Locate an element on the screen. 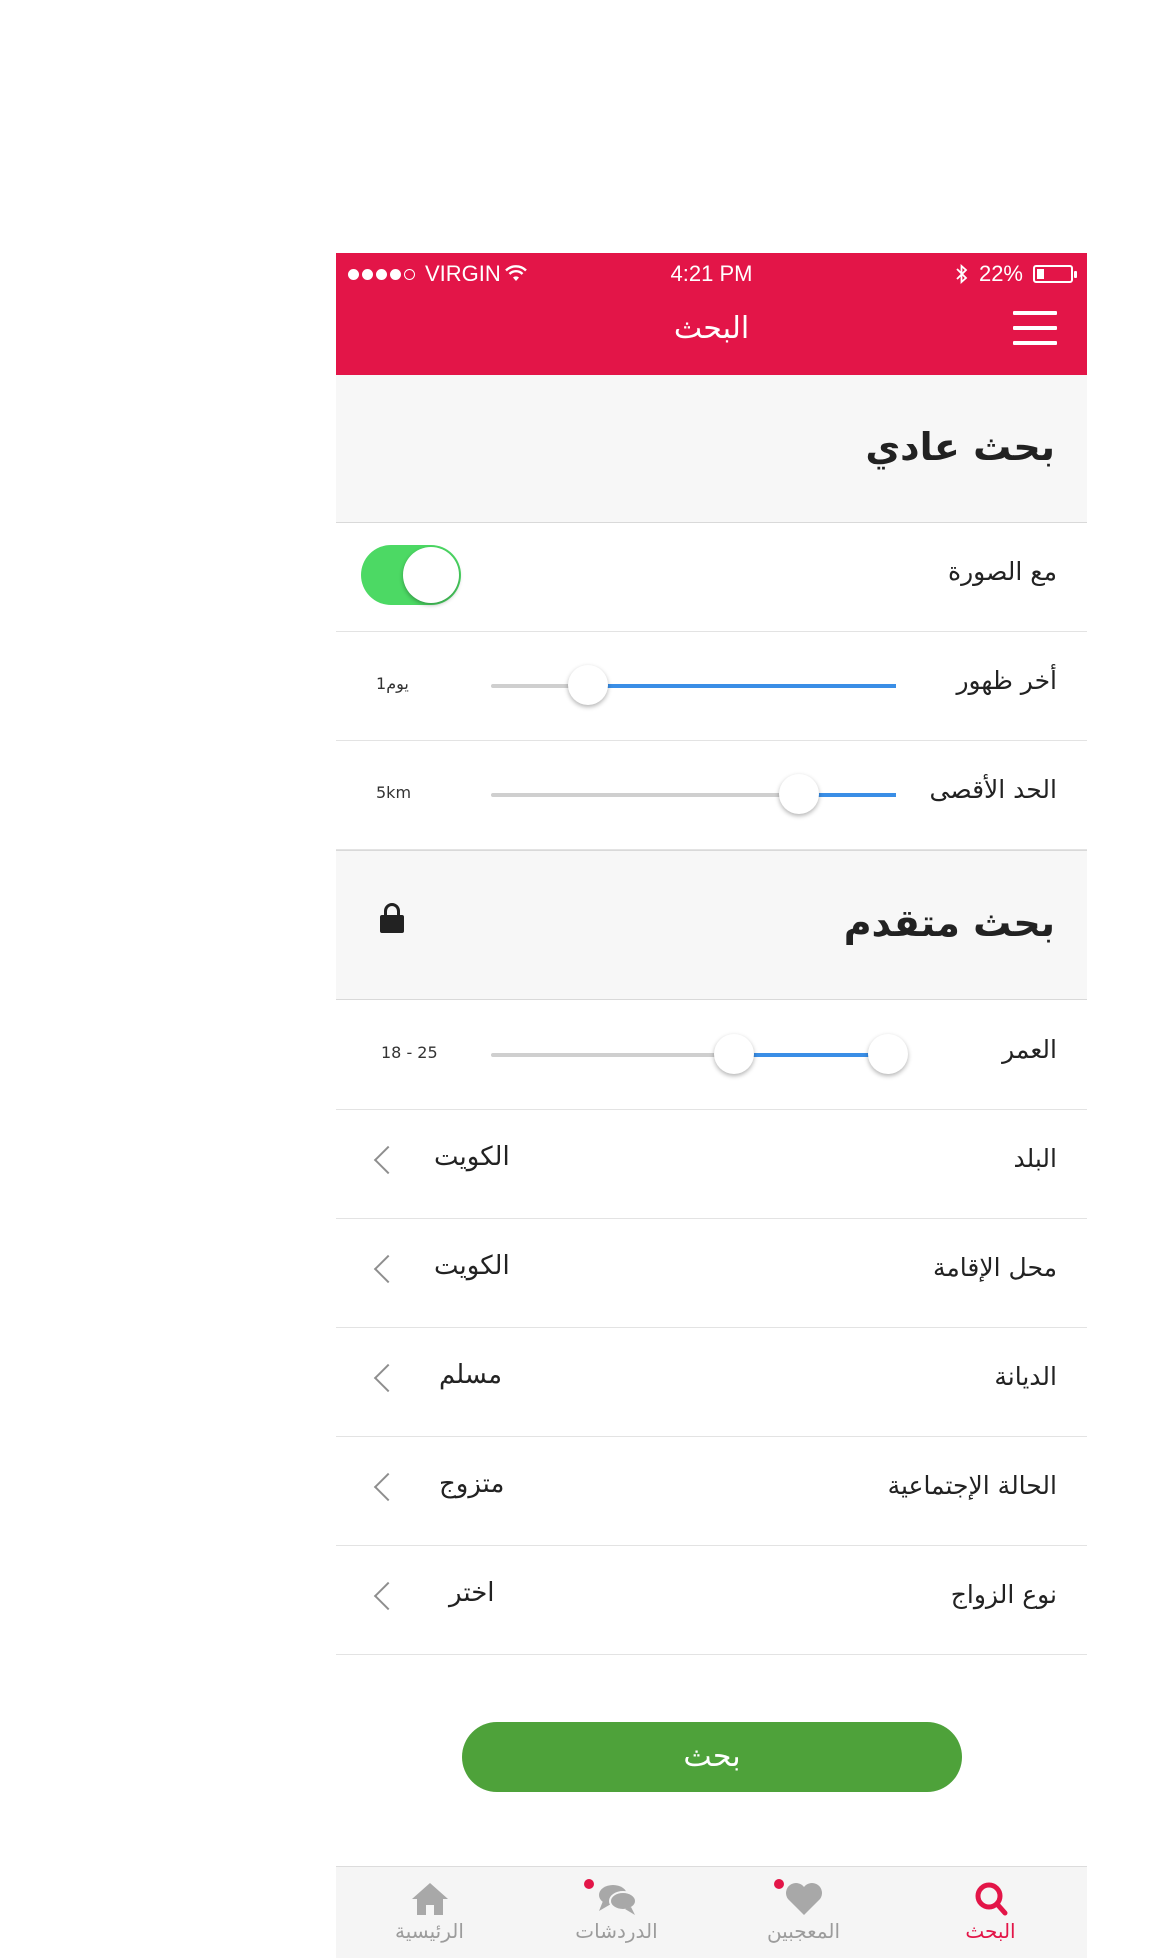  marital-status-label: الحالة الإجتماعية is located at coordinates (972, 1485).